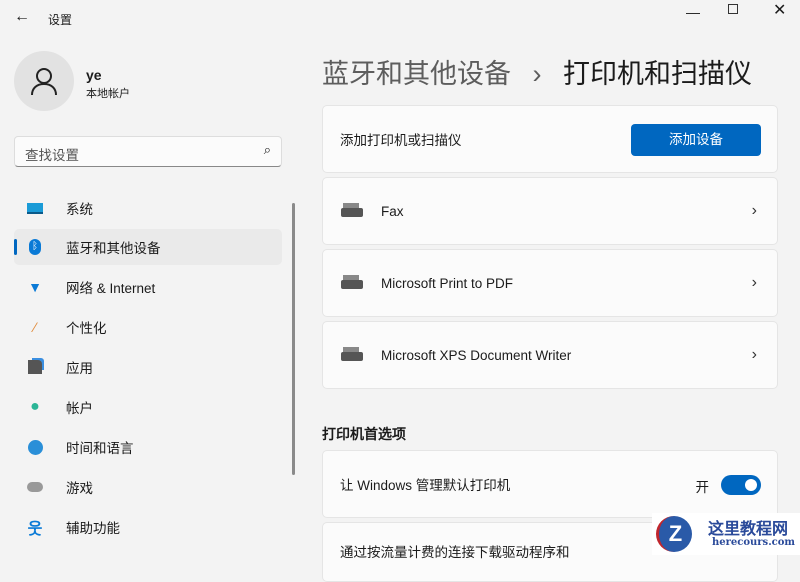 This screenshot has width=800, height=582. Describe the element at coordinates (35, 327) in the screenshot. I see `brush-icon: ⁄` at that location.